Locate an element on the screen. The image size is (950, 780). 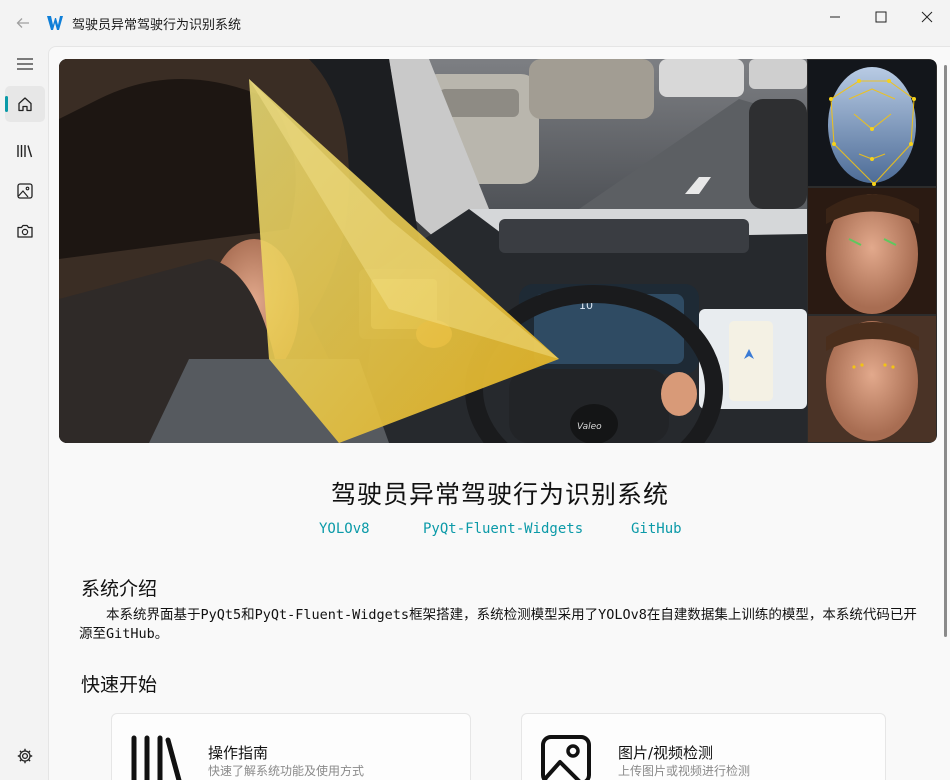
nav-item-image is located at coordinates (25, 191).